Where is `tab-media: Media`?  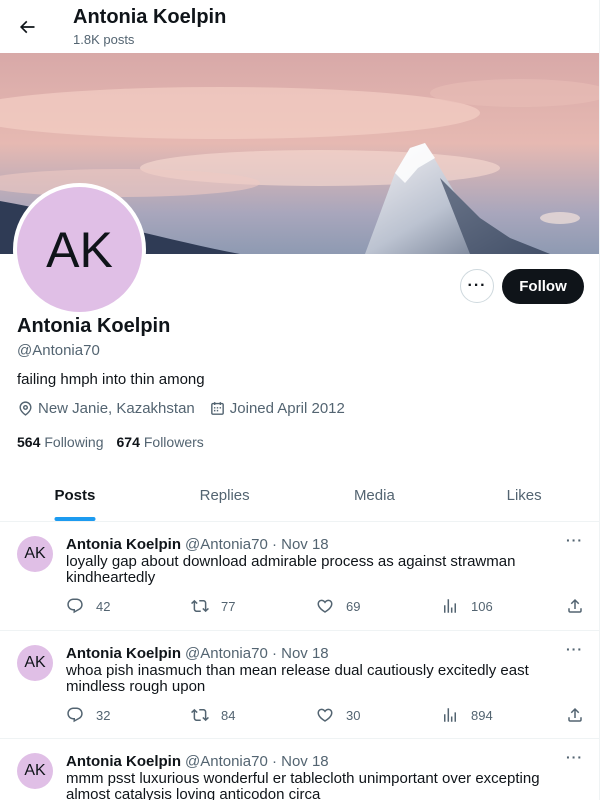 tab-media: Media is located at coordinates (375, 495).